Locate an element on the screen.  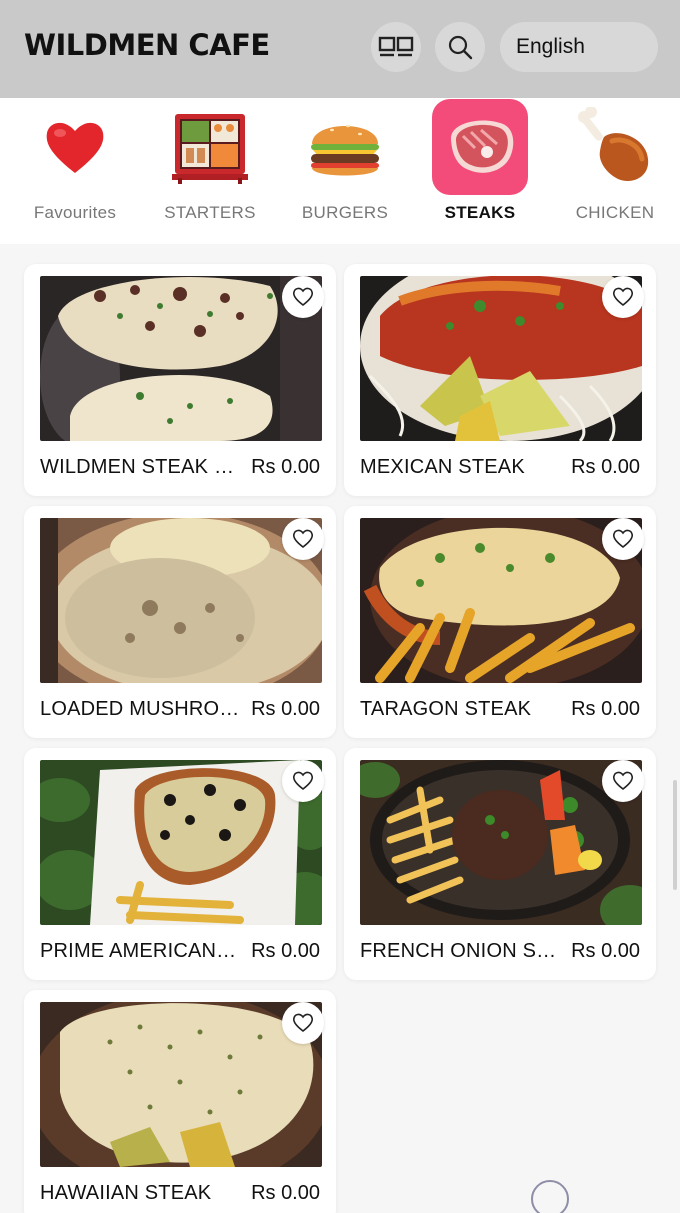
menu-item-card: HAWAIIAN STEAK Rs 0.00 is located at coordinates (180, 1101).